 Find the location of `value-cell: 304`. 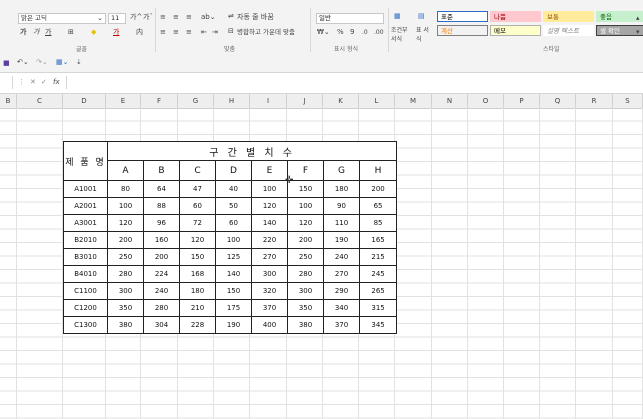

value-cell: 304 is located at coordinates (161, 325).